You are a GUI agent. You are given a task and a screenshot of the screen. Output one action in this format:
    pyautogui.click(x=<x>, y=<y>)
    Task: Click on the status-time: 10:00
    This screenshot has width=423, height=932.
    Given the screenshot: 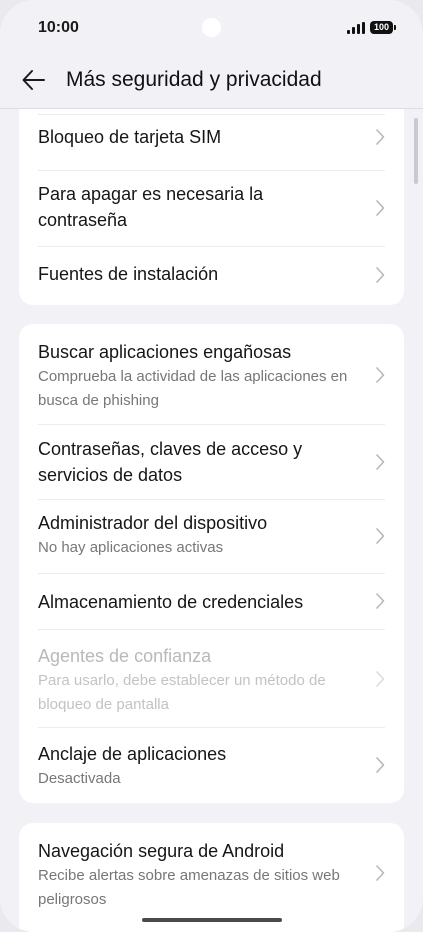 What is the action you would take?
    pyautogui.click(x=58, y=27)
    